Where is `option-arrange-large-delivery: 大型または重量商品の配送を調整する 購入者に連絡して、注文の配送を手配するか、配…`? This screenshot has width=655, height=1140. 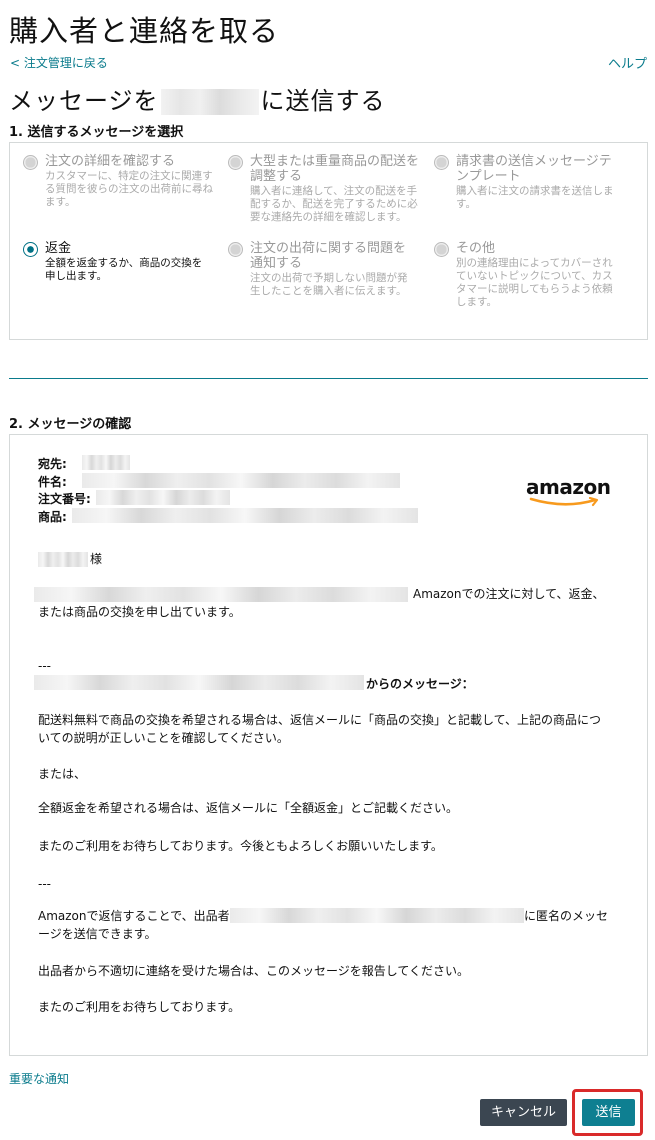 option-arrange-large-delivery: 大型または重量商品の配送を調整する 購入者に連絡して、注文の配送を手配するか、配… is located at coordinates (326, 189).